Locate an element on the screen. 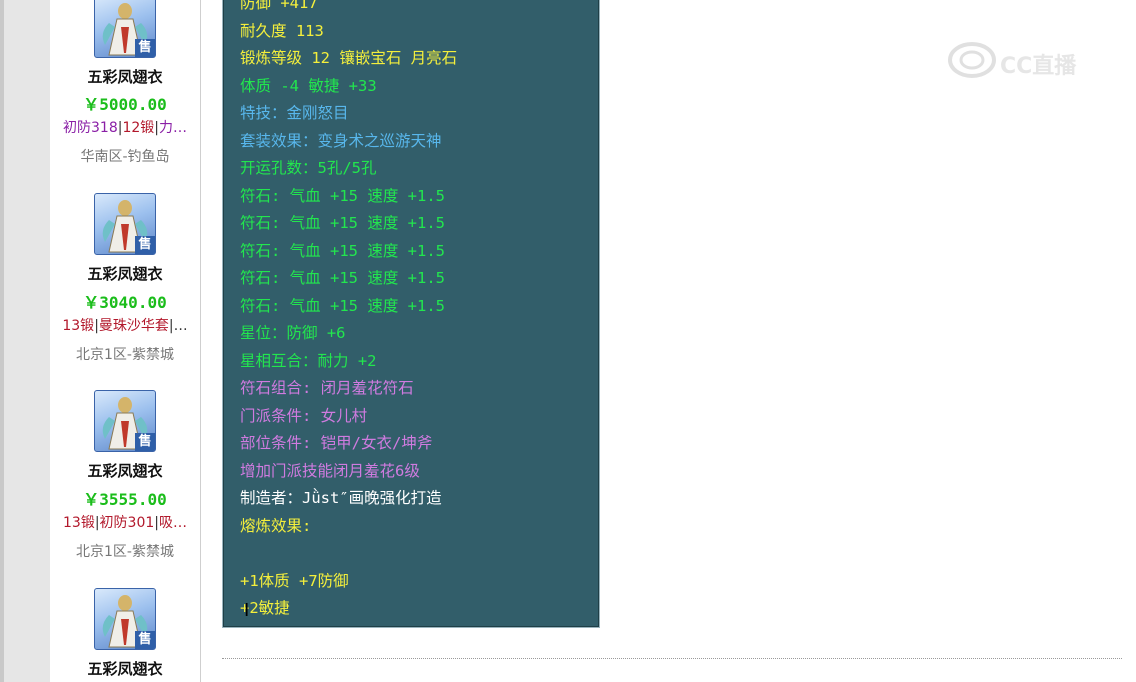  item-server: 华南区-钓鱼岛 is located at coordinates (125, 157).